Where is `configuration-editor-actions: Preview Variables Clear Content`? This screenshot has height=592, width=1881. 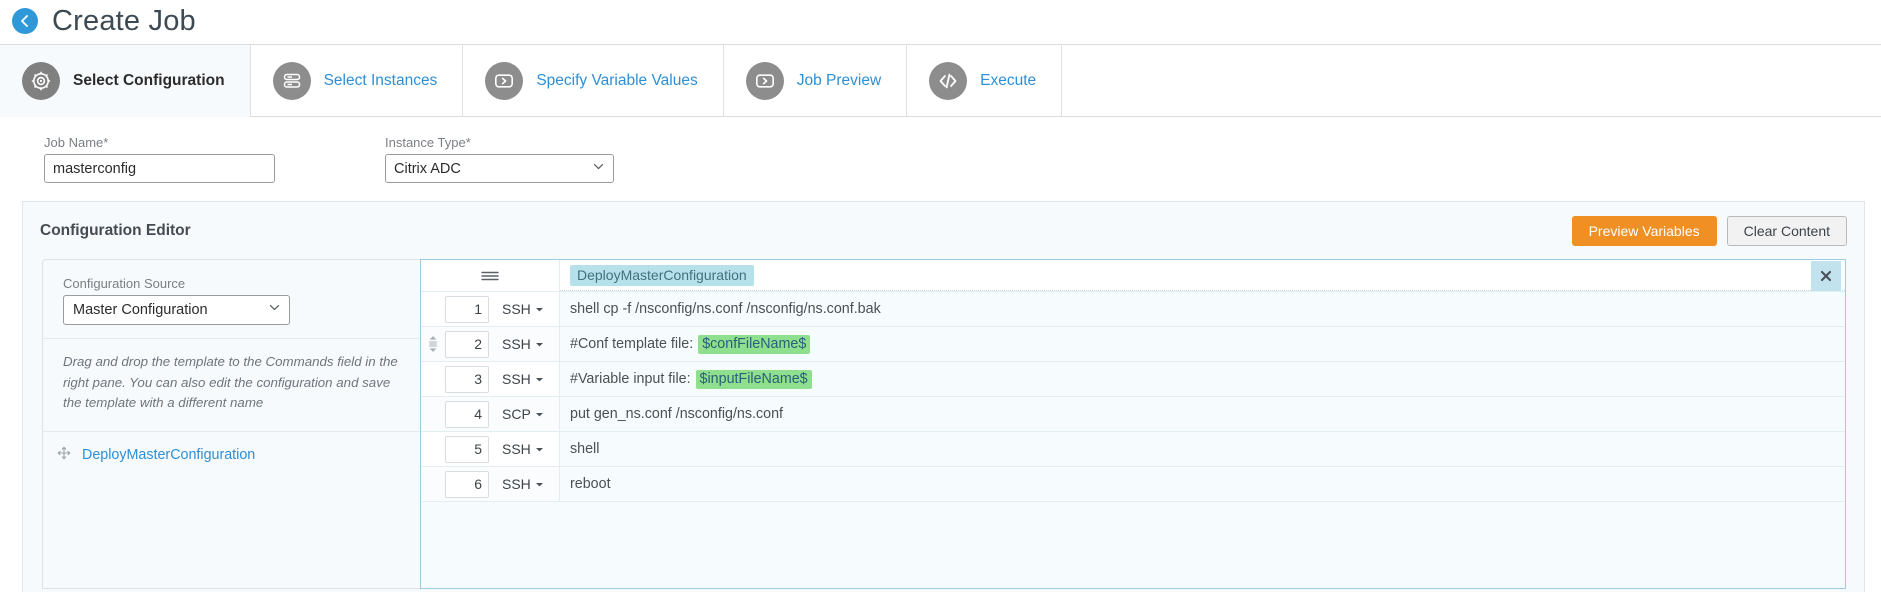 configuration-editor-actions: Preview Variables Clear Content is located at coordinates (1709, 231).